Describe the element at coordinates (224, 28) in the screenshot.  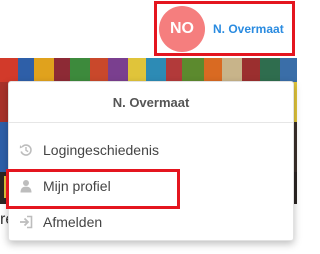
I see `highlight-box-user` at that location.